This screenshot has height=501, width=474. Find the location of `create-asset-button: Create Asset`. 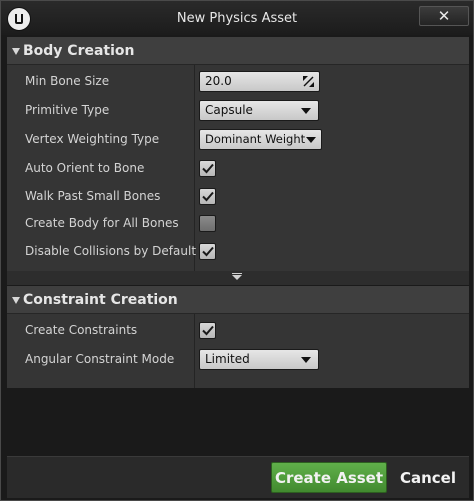

create-asset-button: Create Asset is located at coordinates (329, 477).